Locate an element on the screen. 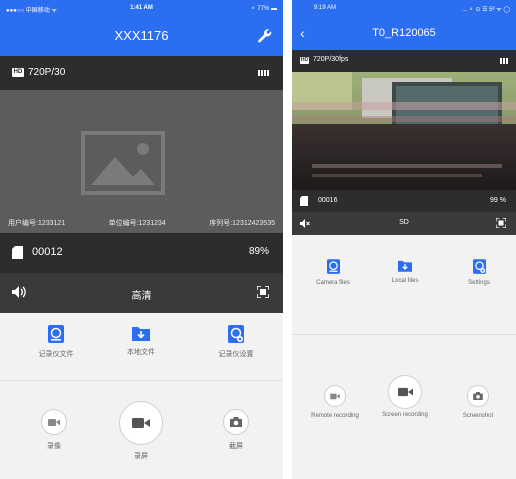 Image resolution: width=516 pixels, height=479 pixels. status-time: 1:41 AM is located at coordinates (141, 8).